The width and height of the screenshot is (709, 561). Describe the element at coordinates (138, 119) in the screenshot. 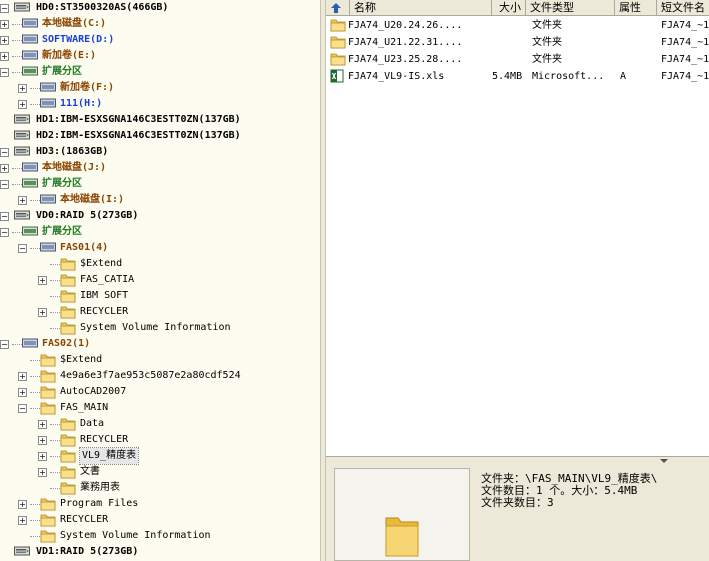

I see `tree-item-label: HD1:IBM-ESXSGNA146C3ESTT0ZN(137GB)` at that location.